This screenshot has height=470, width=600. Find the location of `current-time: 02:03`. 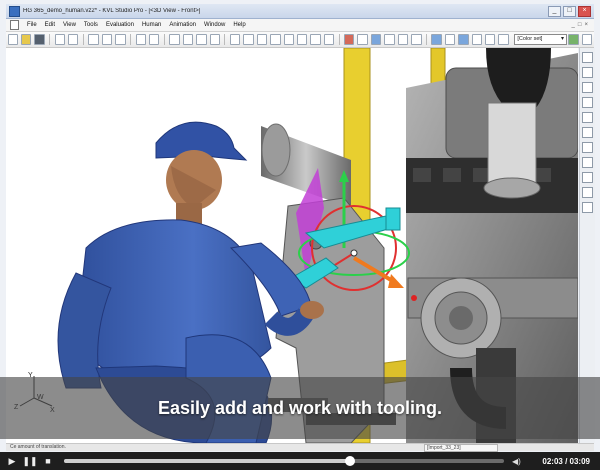

current-time: 02:03 is located at coordinates (552, 461).